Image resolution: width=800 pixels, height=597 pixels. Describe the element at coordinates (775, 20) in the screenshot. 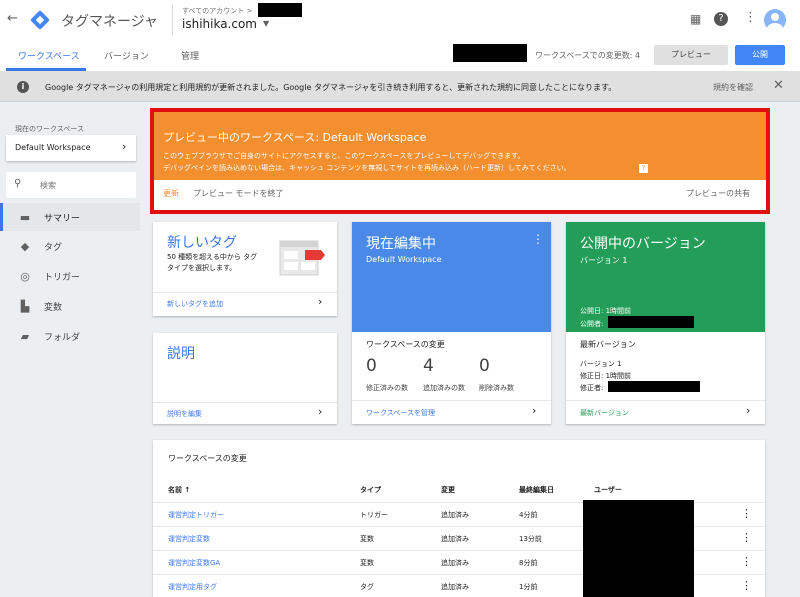

I see `avatar` at that location.